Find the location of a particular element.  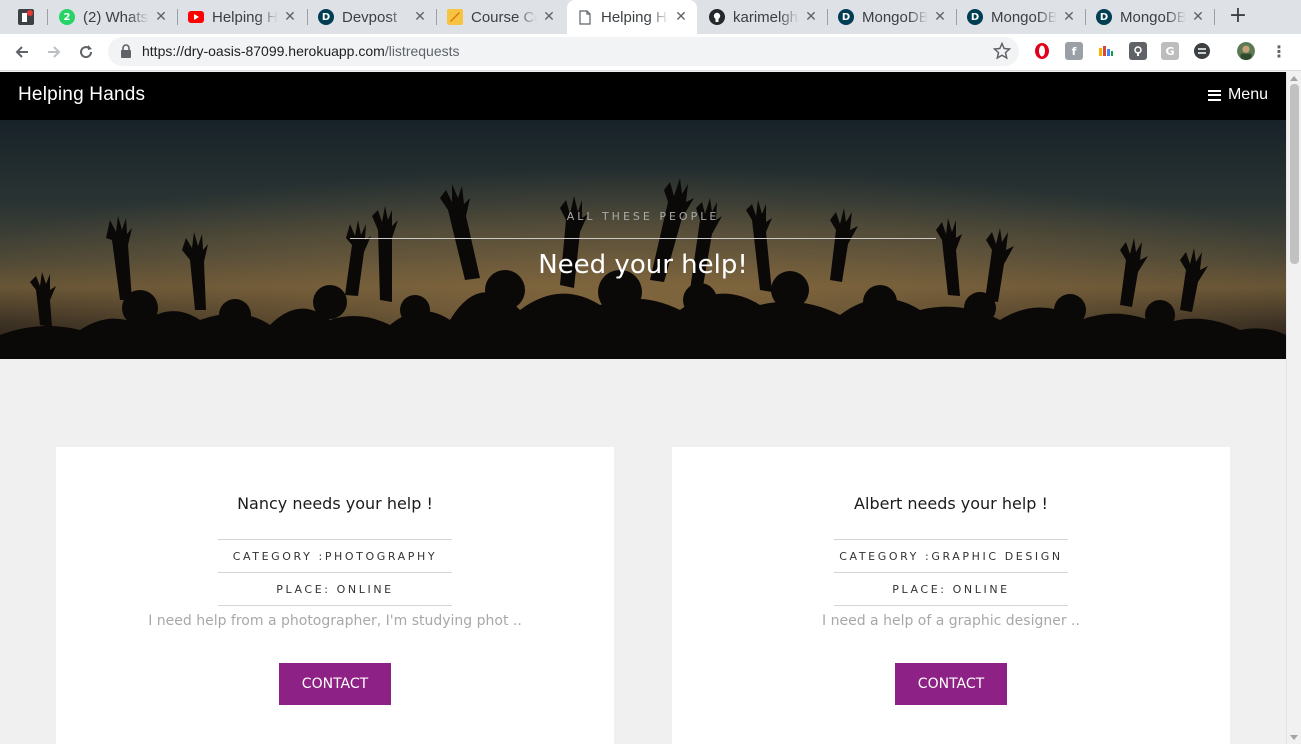

reload-icon is located at coordinates (86, 52).